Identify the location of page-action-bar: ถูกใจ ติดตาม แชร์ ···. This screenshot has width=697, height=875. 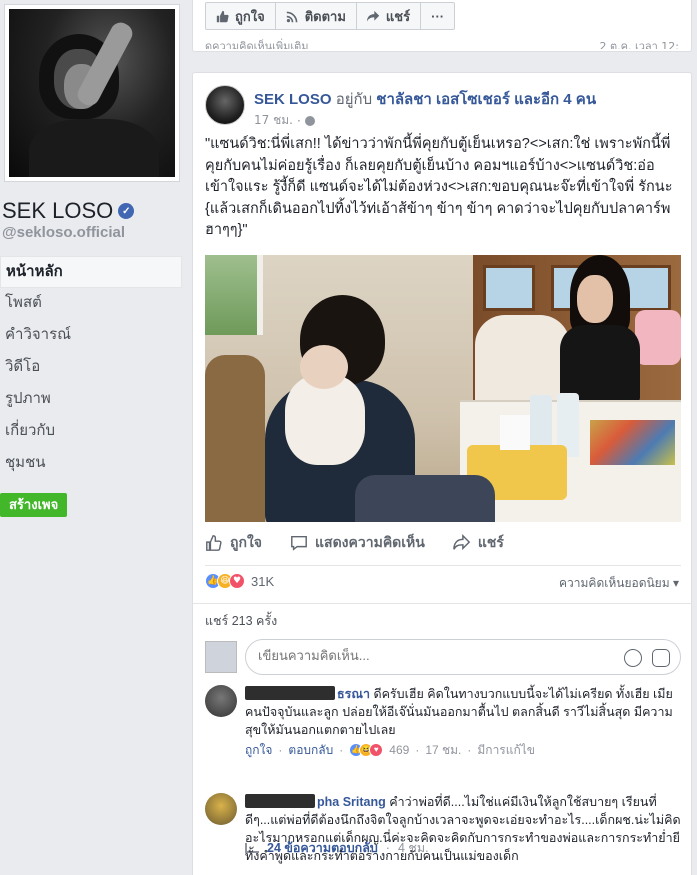
(330, 16).